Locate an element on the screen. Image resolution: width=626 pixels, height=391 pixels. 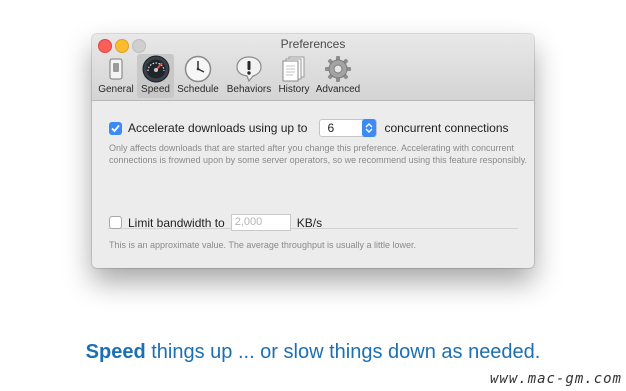
switch-icon is located at coordinates (116, 69).